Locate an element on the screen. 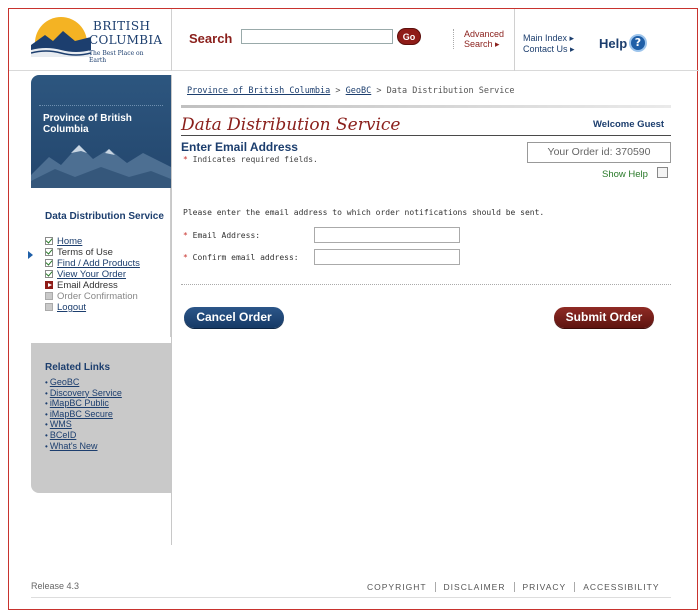 The height and width of the screenshot is (611, 699). nav-item-terms: Terms of Use is located at coordinates (92, 252).